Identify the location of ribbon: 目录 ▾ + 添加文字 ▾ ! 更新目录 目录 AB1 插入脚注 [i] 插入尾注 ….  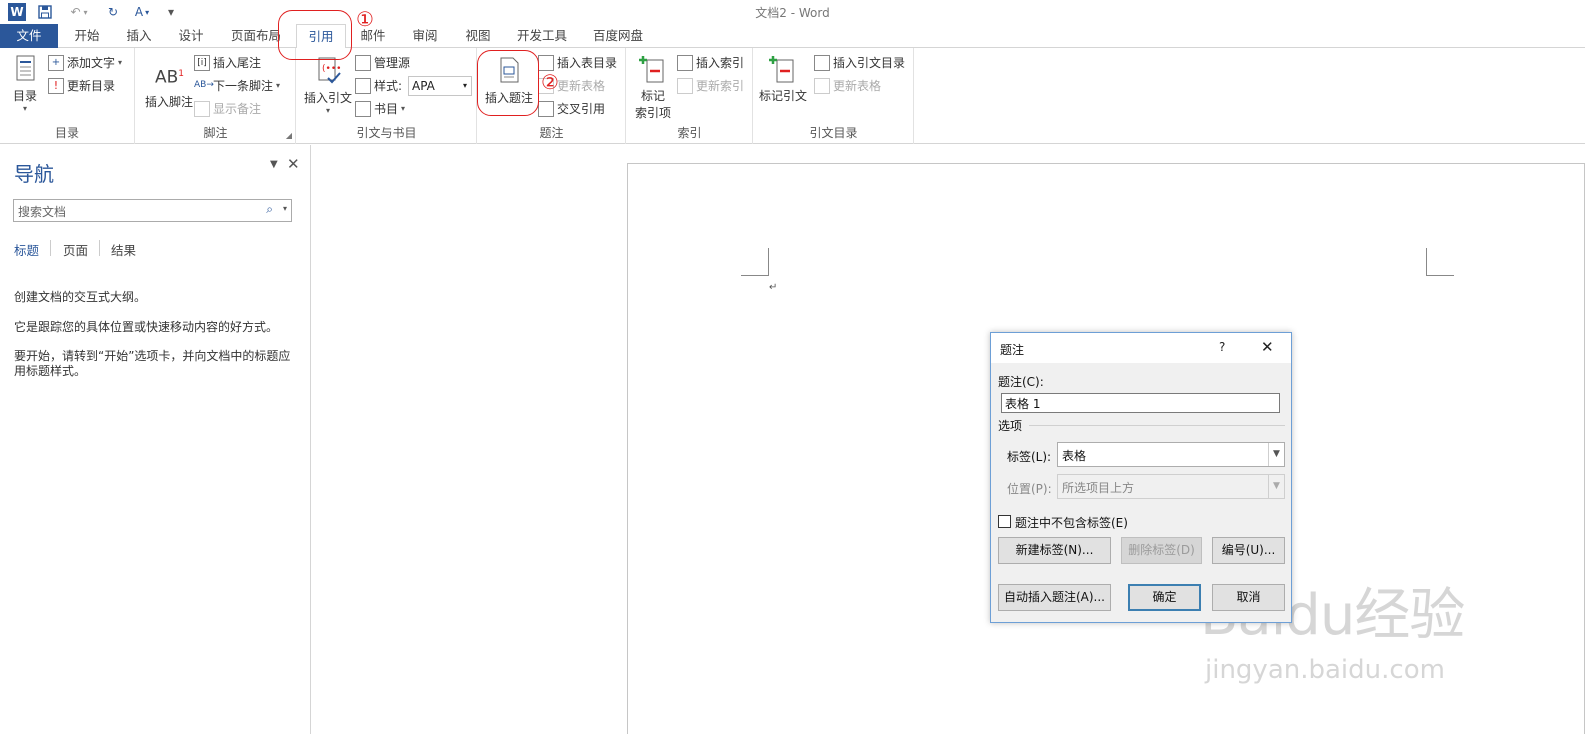
(792, 96).